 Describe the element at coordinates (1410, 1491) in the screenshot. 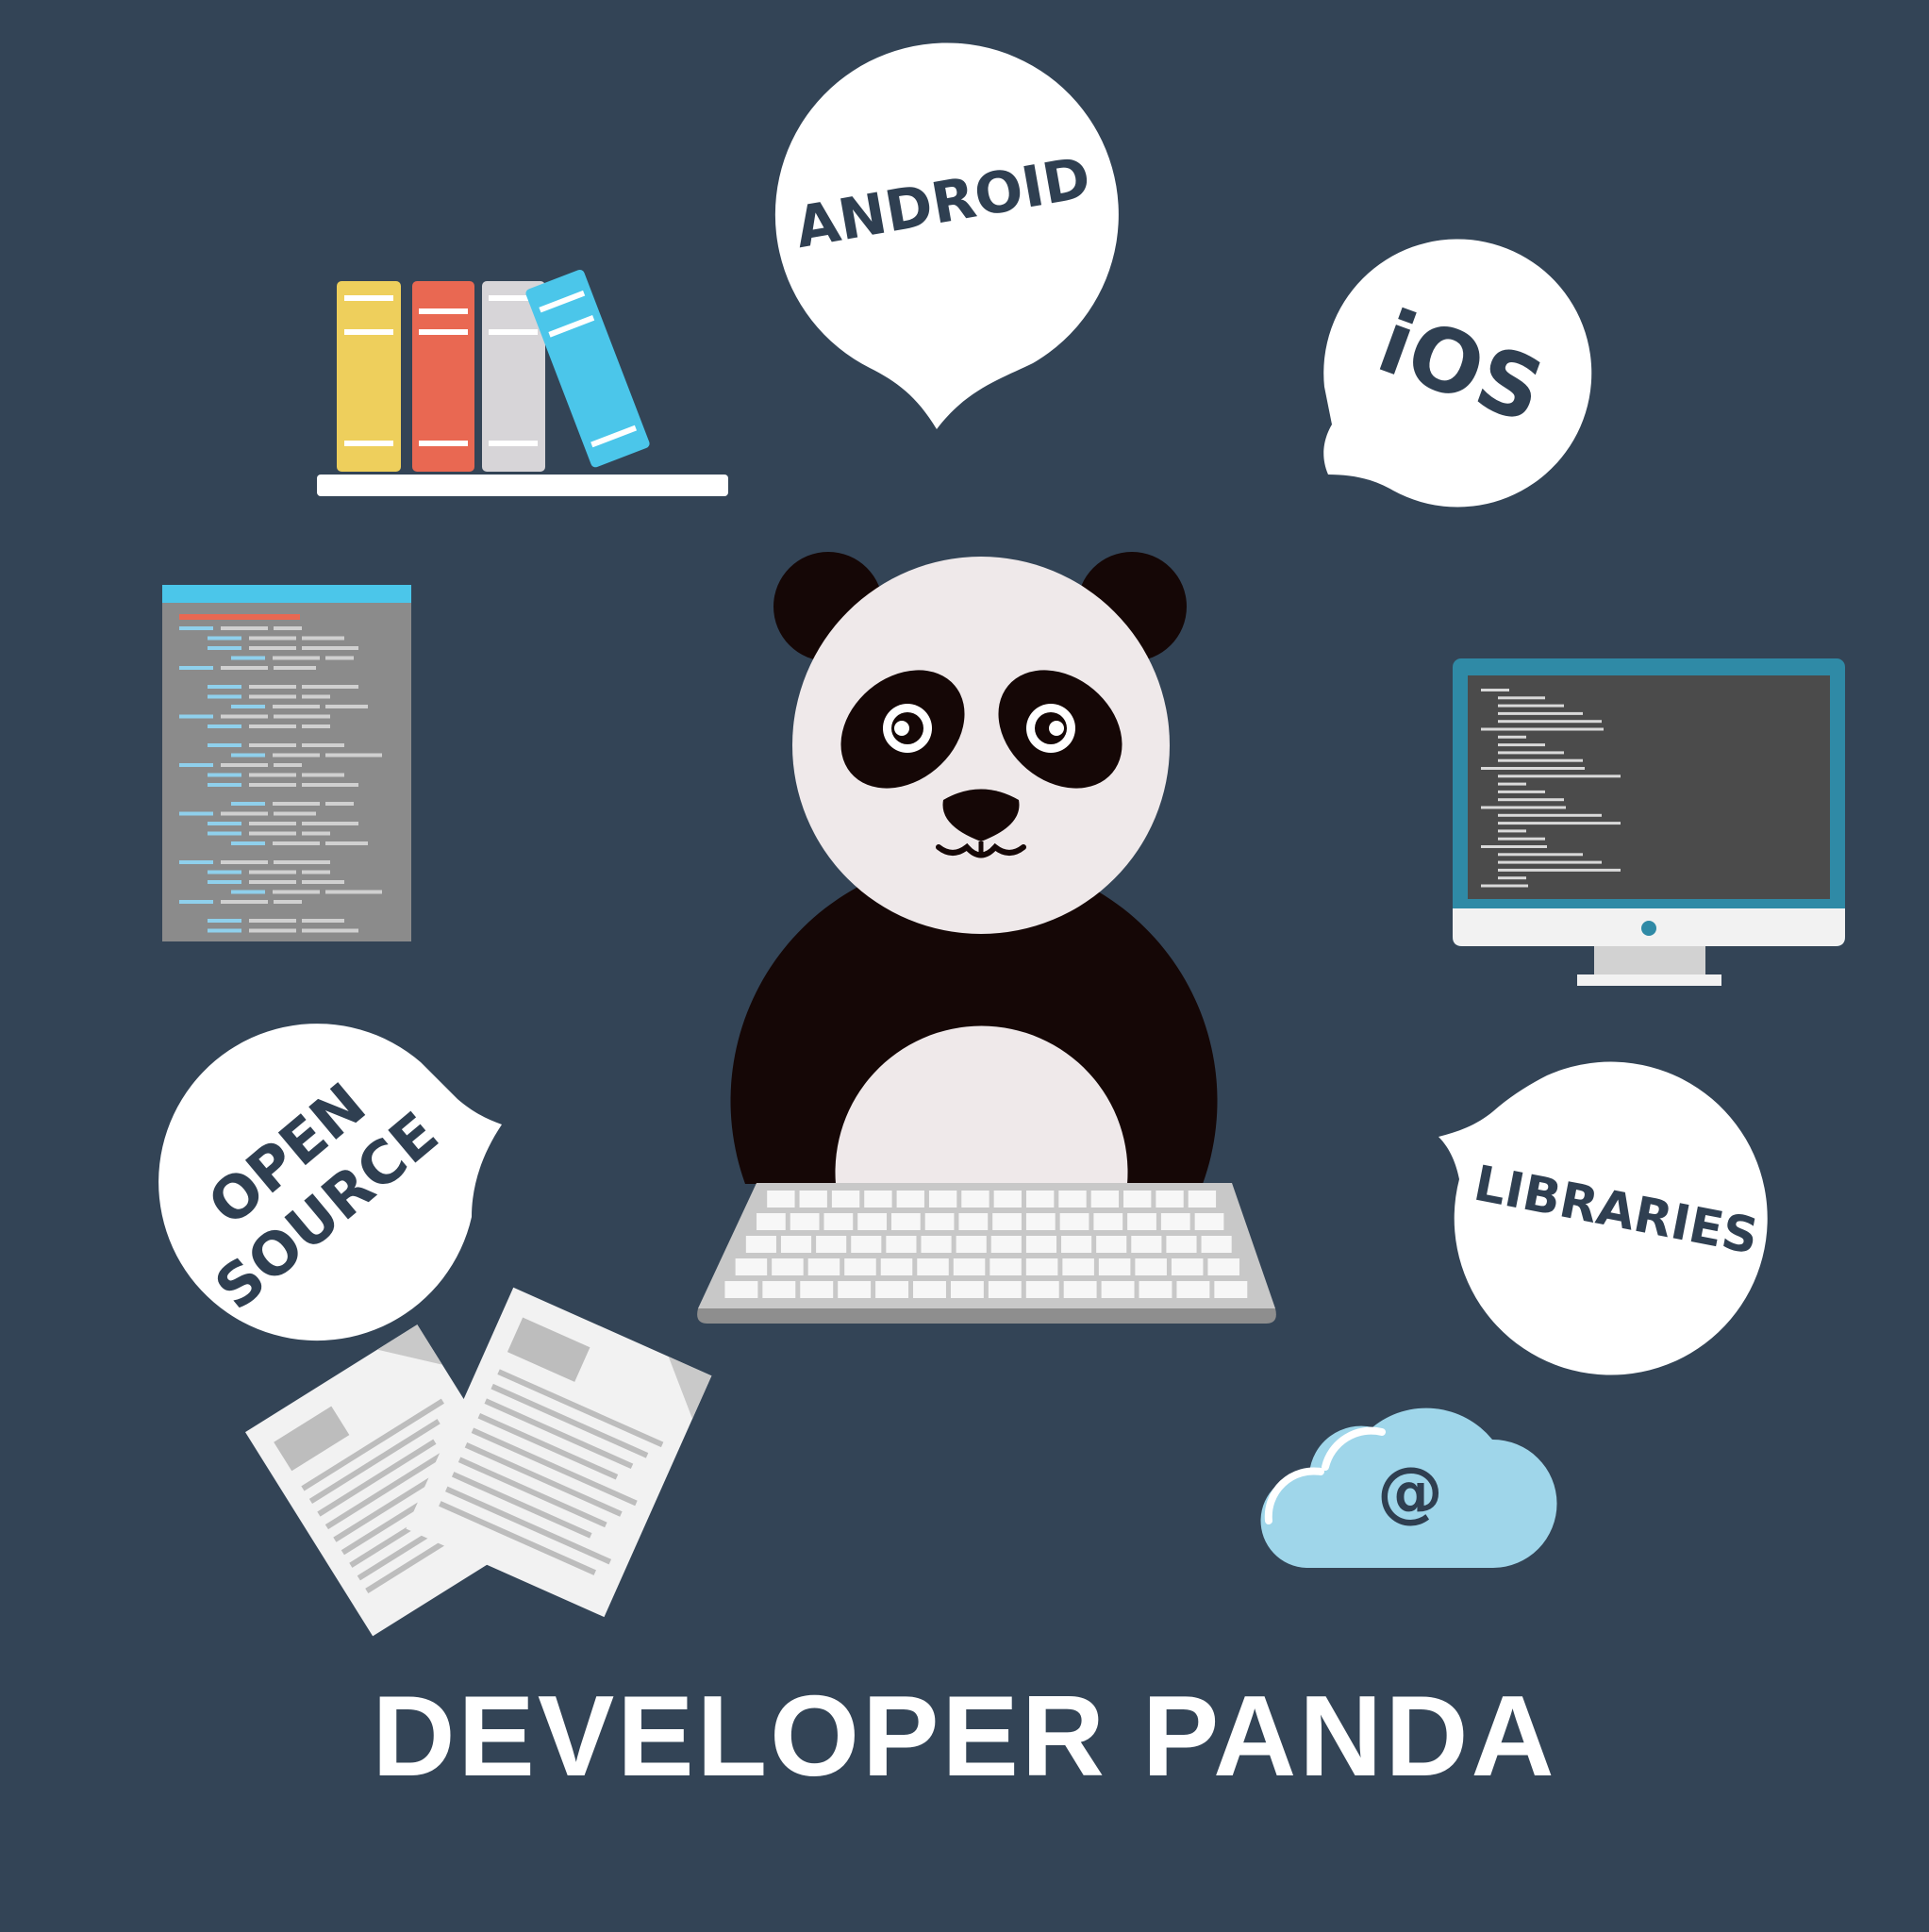

I see `cloud-at-symbol: @` at that location.